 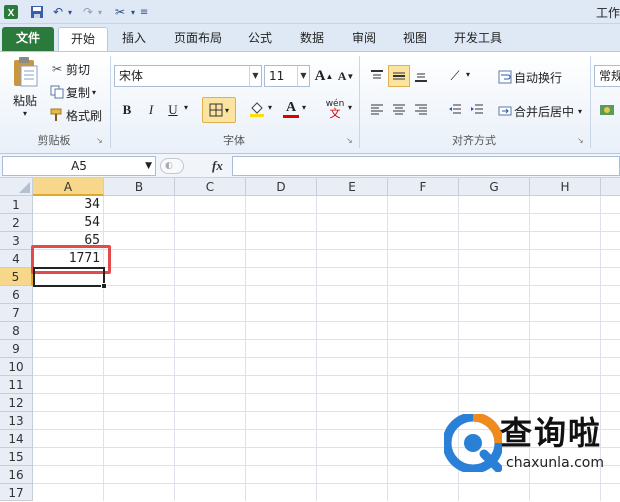 I want to click on col-header-e: E, so click(x=352, y=187).